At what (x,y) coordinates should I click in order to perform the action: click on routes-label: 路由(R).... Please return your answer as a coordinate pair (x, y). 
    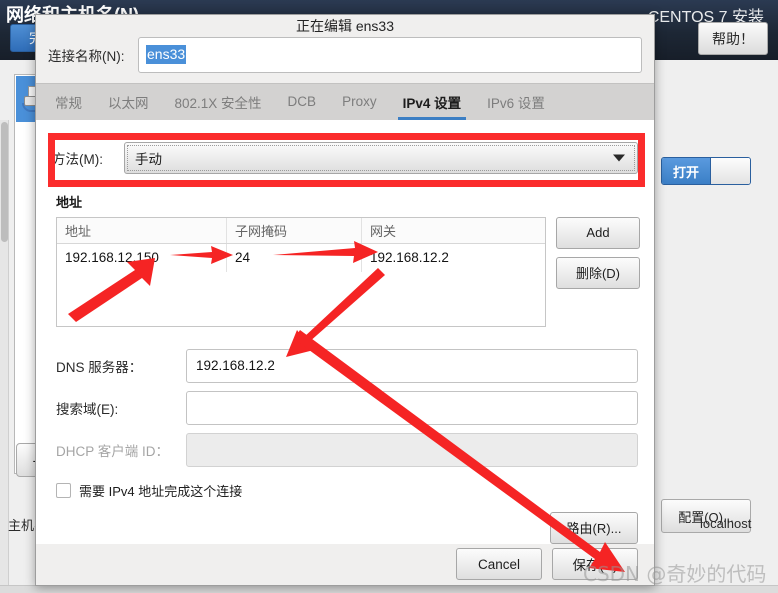
    Looking at the image, I should click on (594, 529).